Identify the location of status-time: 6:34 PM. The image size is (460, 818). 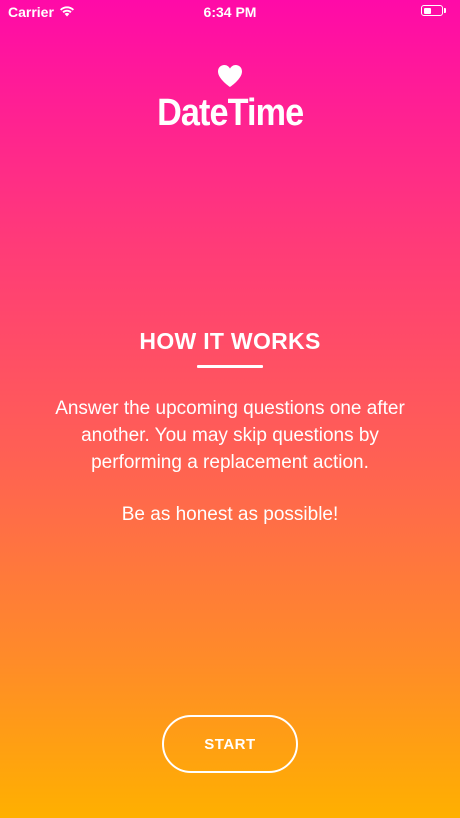
(230, 12).